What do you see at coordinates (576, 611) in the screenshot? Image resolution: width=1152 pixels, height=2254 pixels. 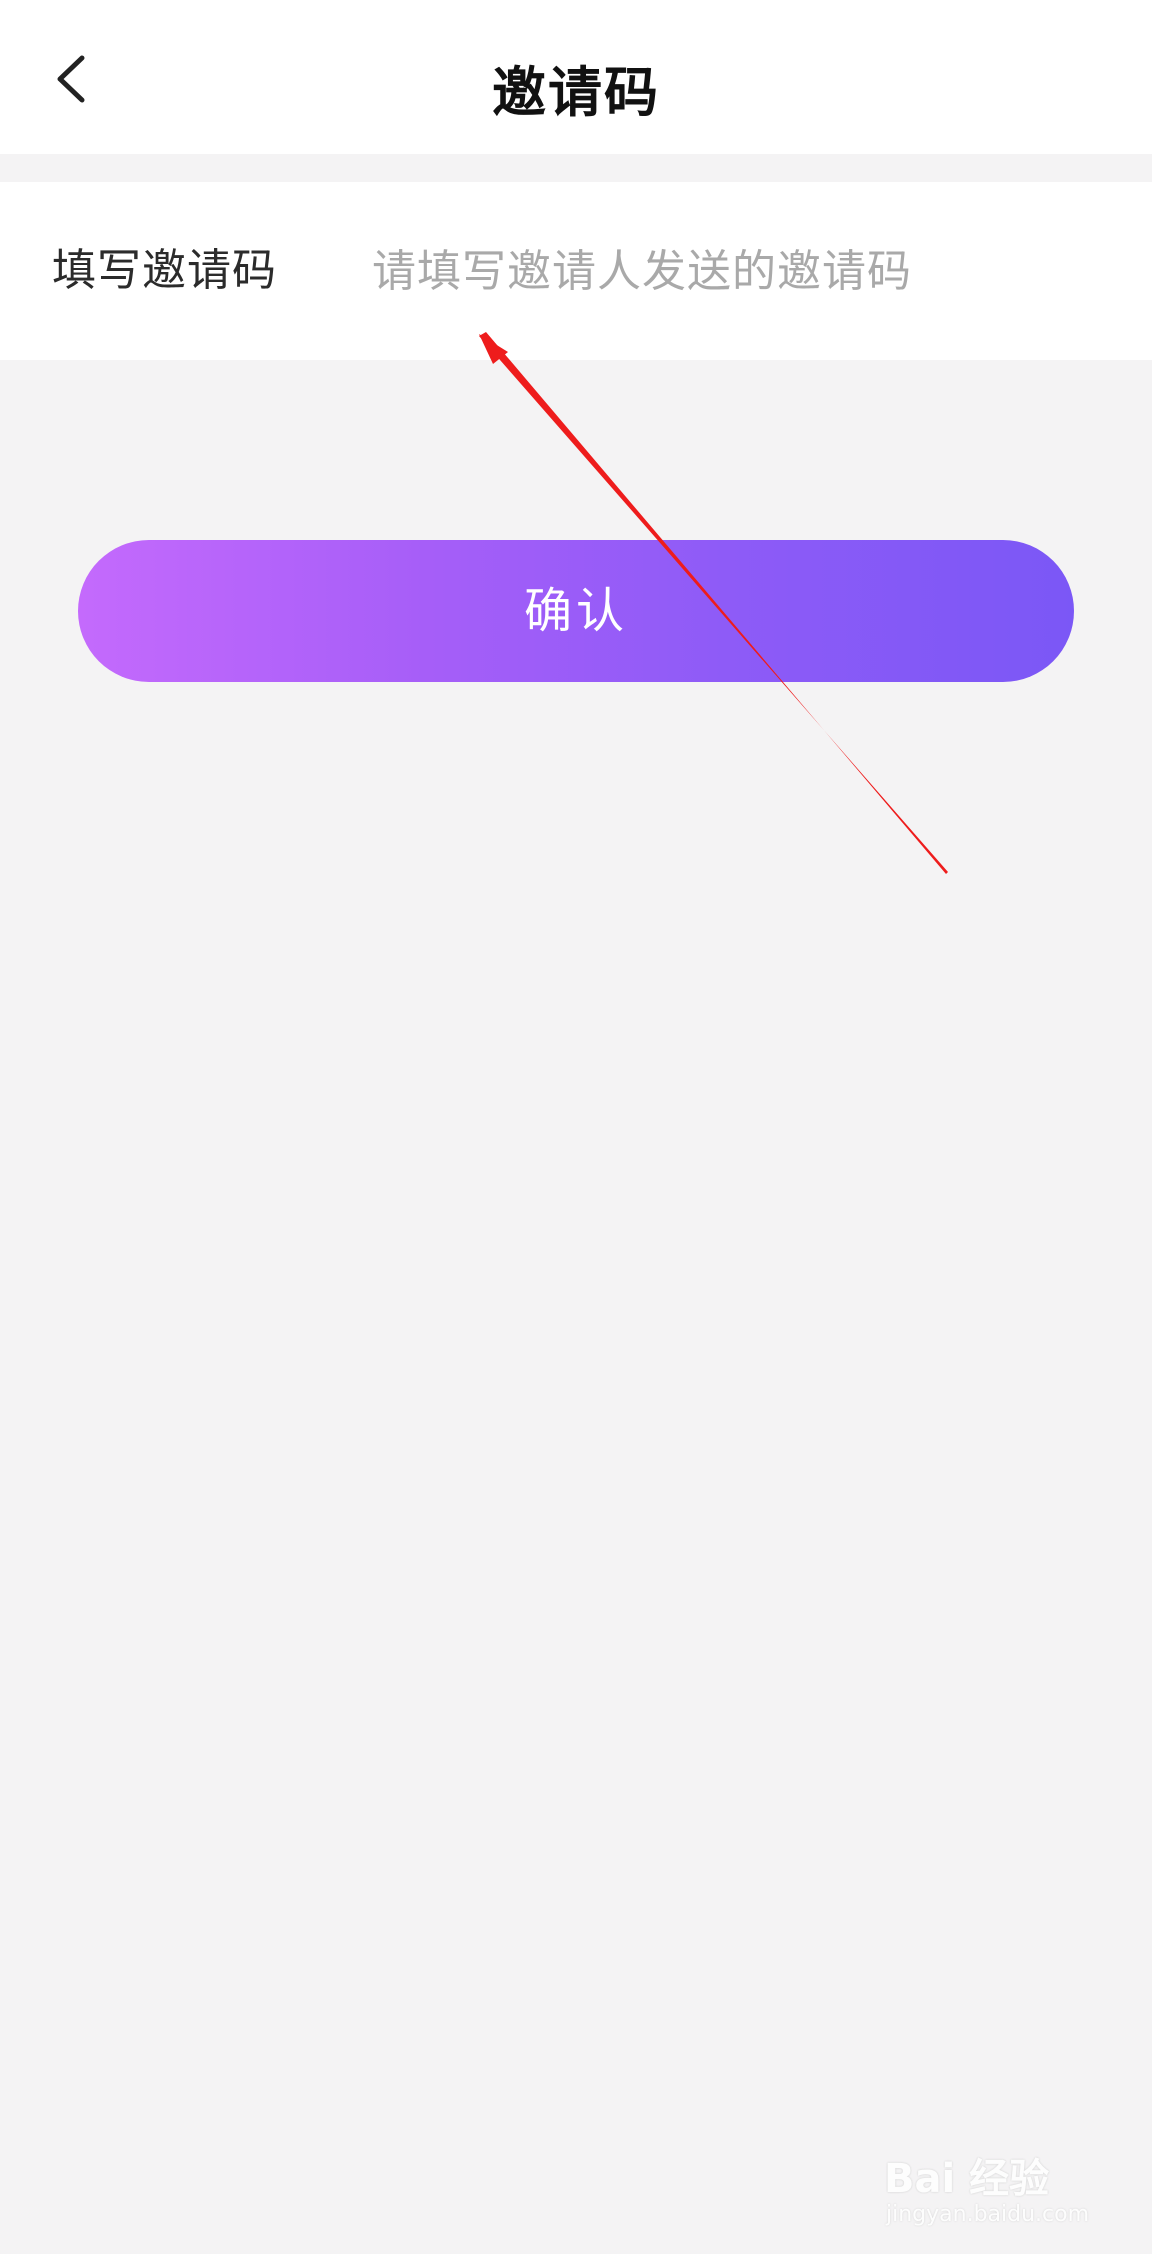 I see `confirm-button: 确认` at bounding box center [576, 611].